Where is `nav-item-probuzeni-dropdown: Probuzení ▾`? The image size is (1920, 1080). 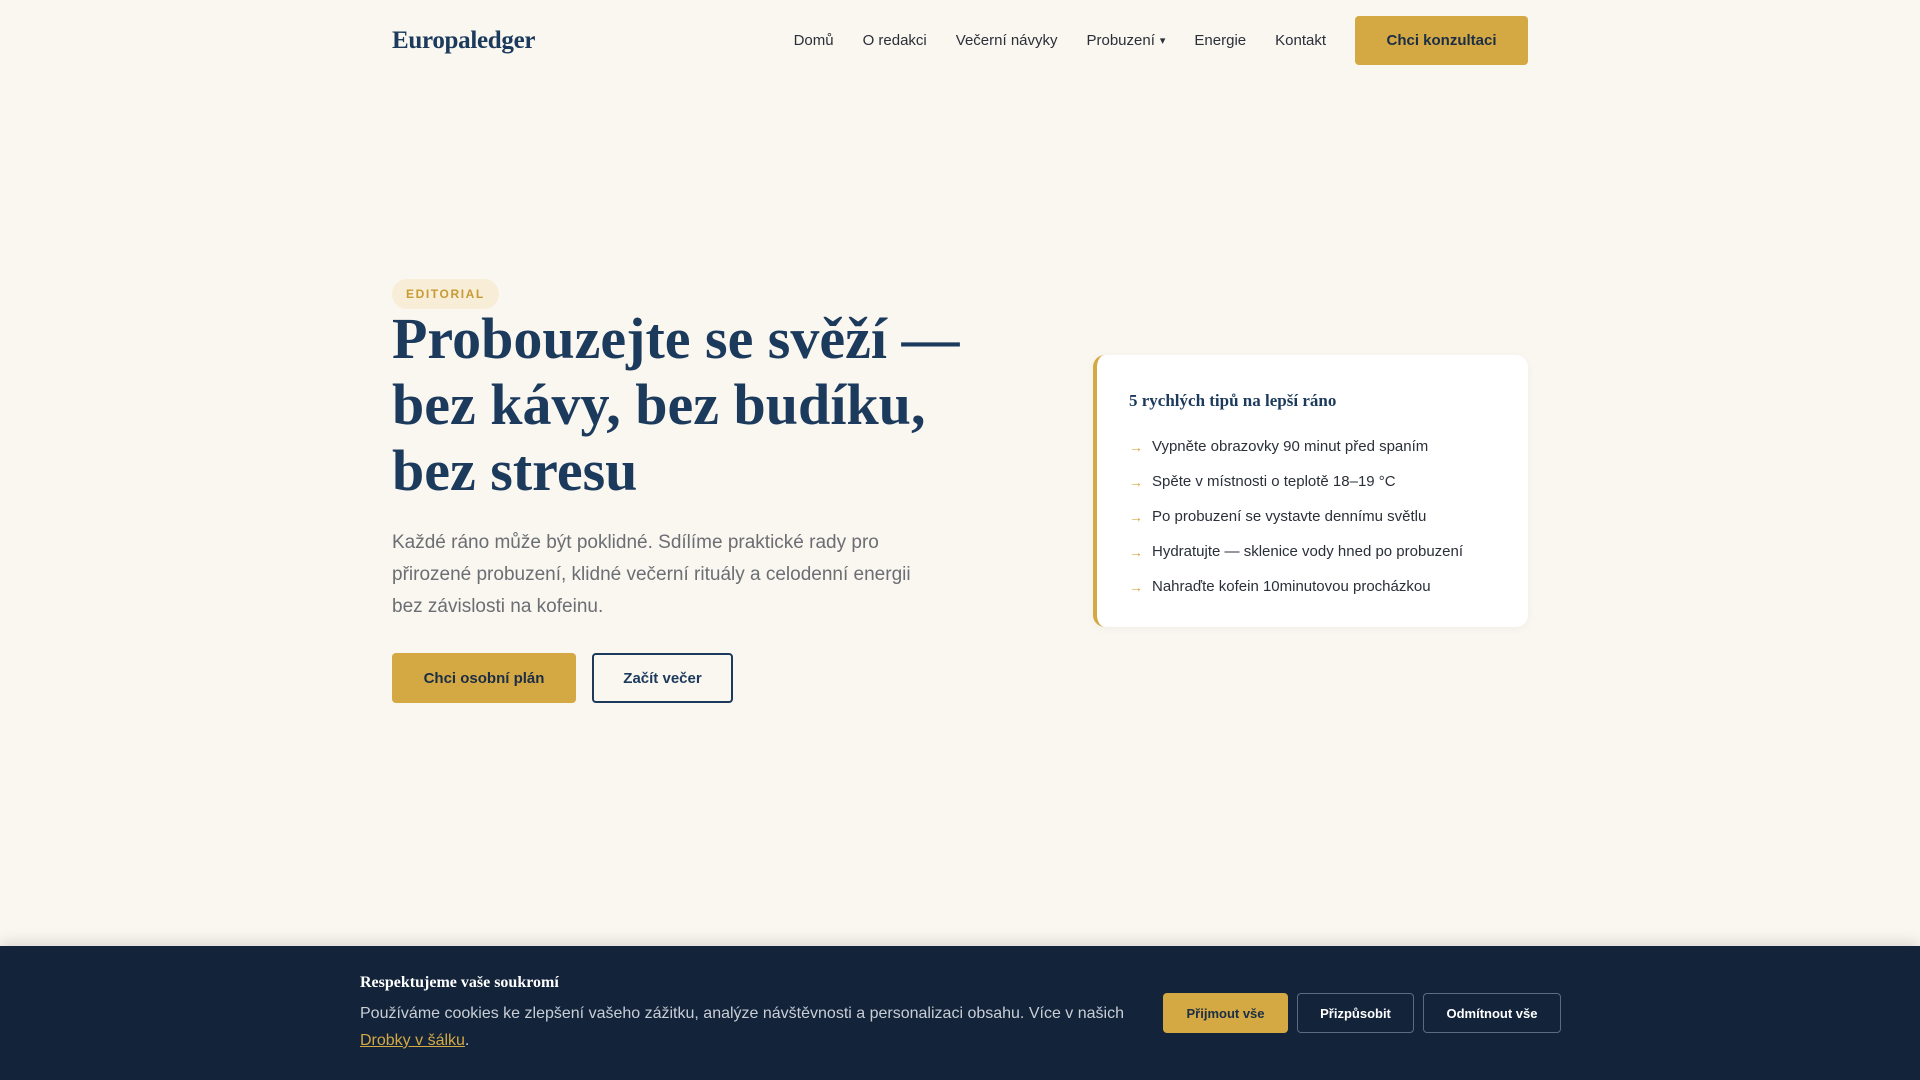 nav-item-probuzeni-dropdown: Probuzení ▾ is located at coordinates (1126, 40).